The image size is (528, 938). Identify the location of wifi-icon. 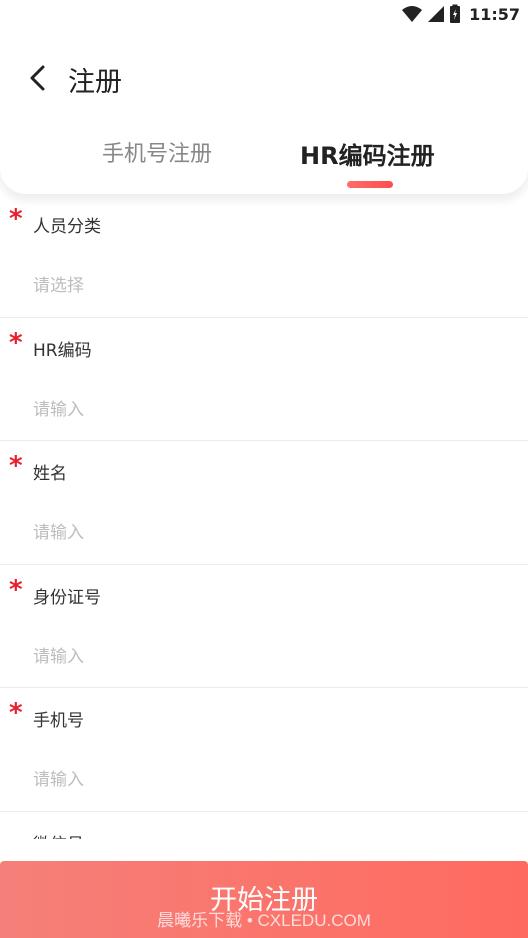
(412, 14).